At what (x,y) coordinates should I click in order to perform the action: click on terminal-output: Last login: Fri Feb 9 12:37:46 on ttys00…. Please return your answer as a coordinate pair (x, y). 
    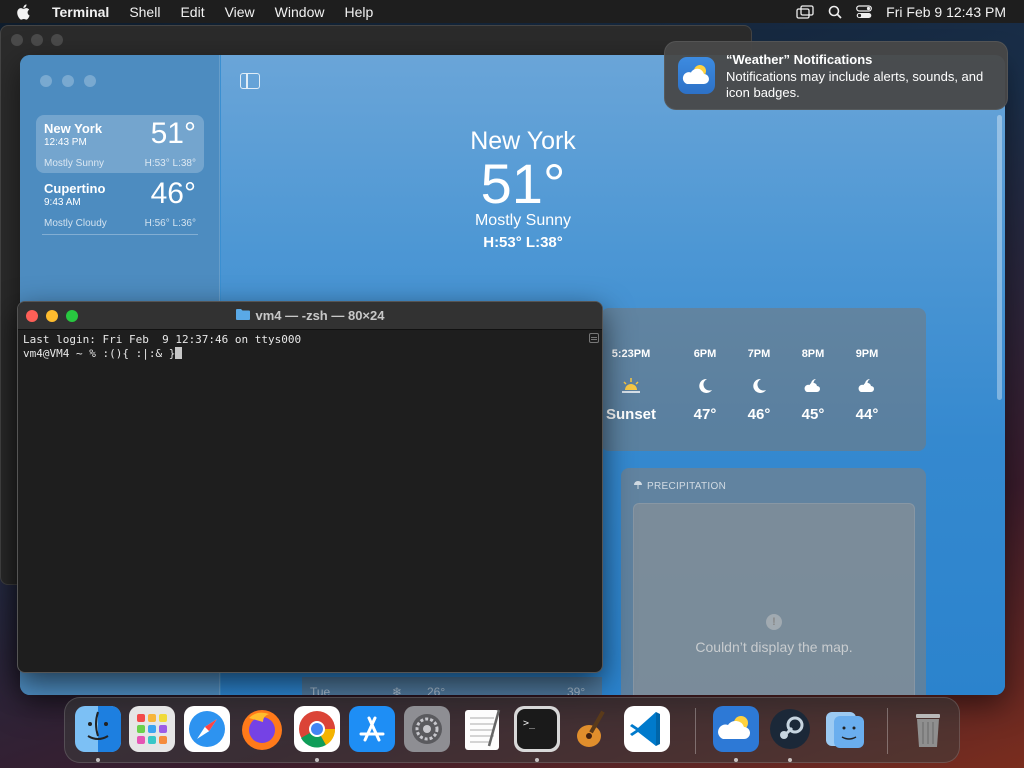
    Looking at the image, I should click on (162, 347).